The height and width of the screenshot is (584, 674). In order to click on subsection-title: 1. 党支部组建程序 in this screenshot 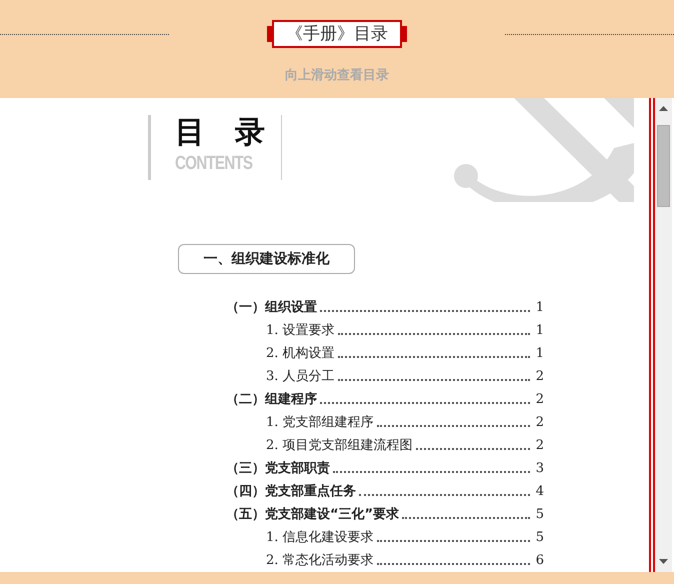, I will do `click(320, 423)`.